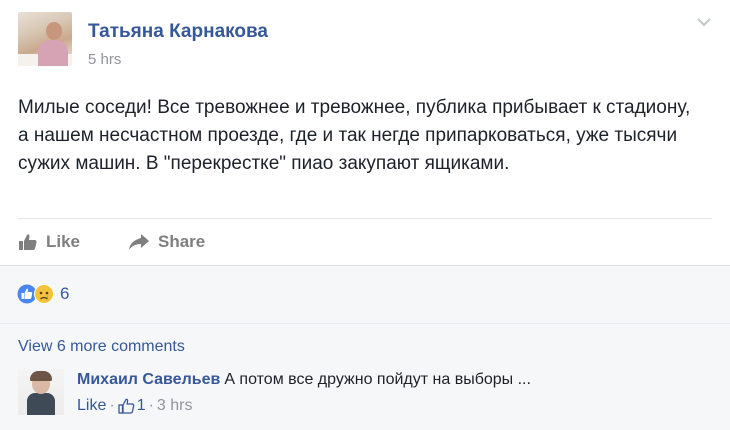  Describe the element at coordinates (148, 379) in the screenshot. I see `comment-author-name: Михаил Савельев` at that location.